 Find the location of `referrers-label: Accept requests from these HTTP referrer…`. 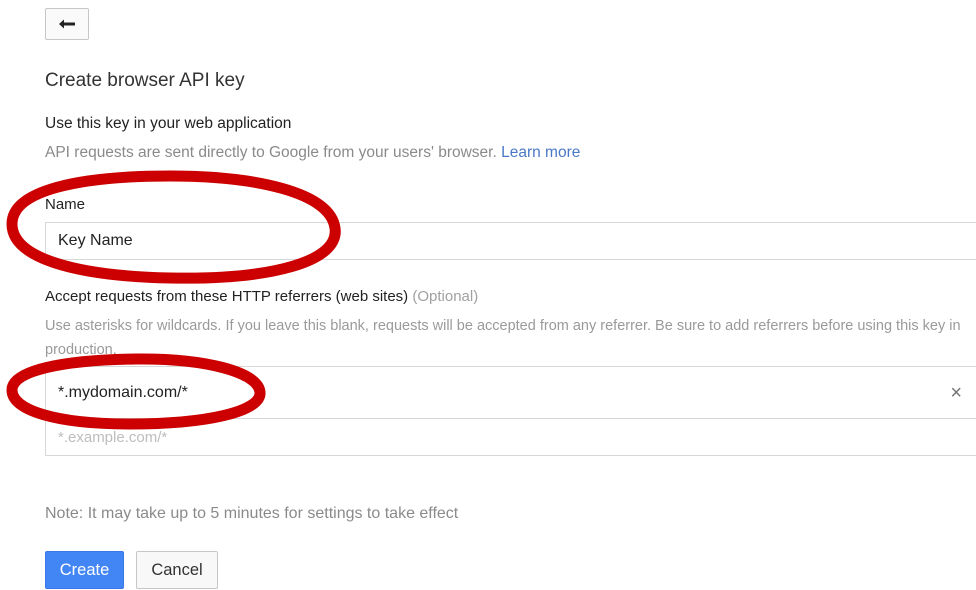

referrers-label: Accept requests from these HTTP referrer… is located at coordinates (261, 296).